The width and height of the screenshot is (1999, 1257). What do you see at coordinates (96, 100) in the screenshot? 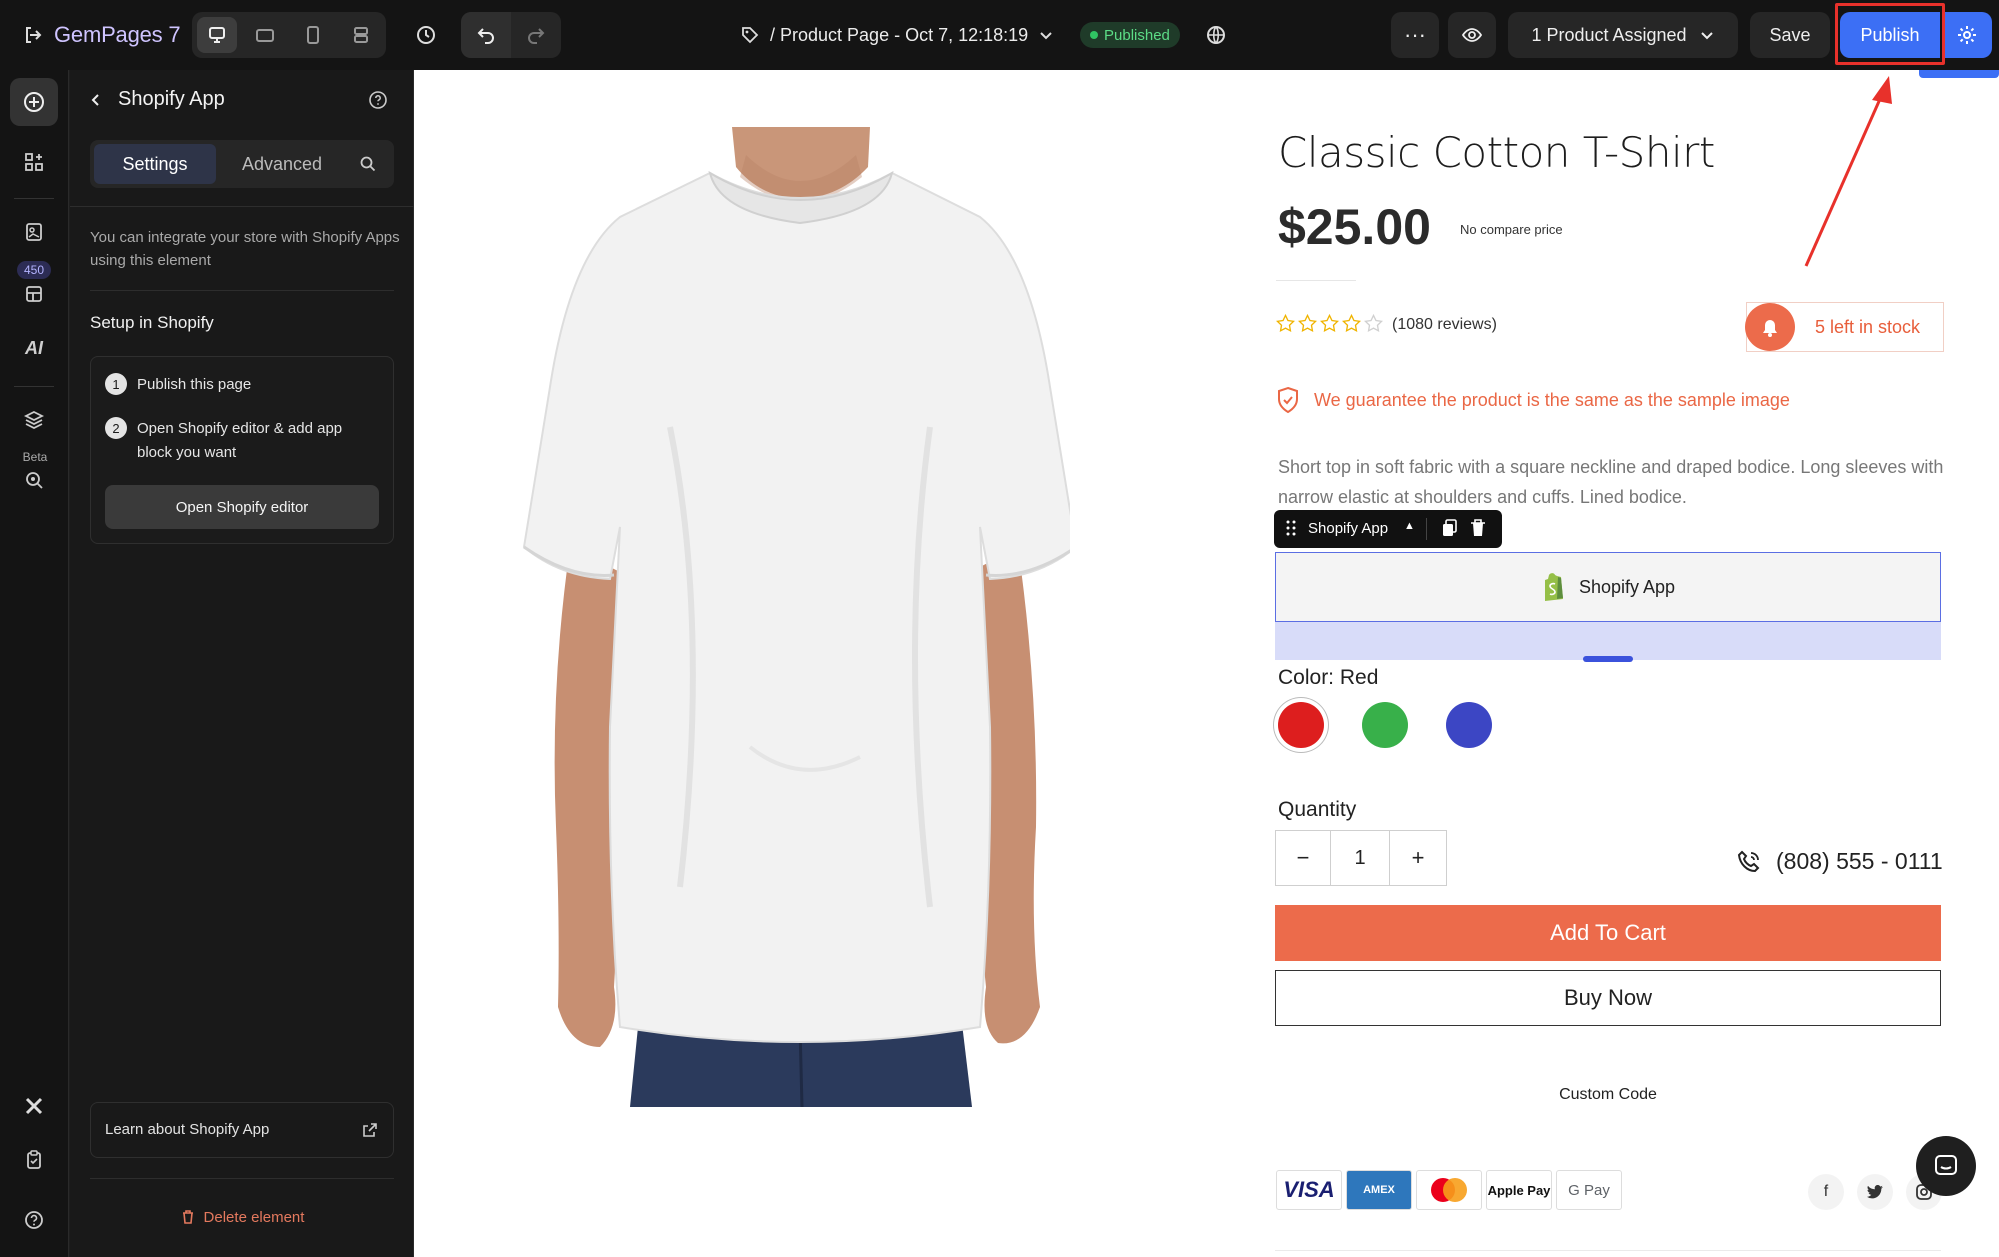
I see `back-arrow-icon` at bounding box center [96, 100].